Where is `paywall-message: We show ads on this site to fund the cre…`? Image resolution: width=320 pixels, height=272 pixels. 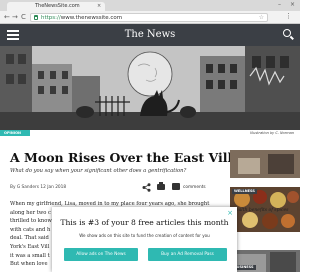 paywall-message: We show ads on this site to fund the cre… is located at coordinates (144, 235).